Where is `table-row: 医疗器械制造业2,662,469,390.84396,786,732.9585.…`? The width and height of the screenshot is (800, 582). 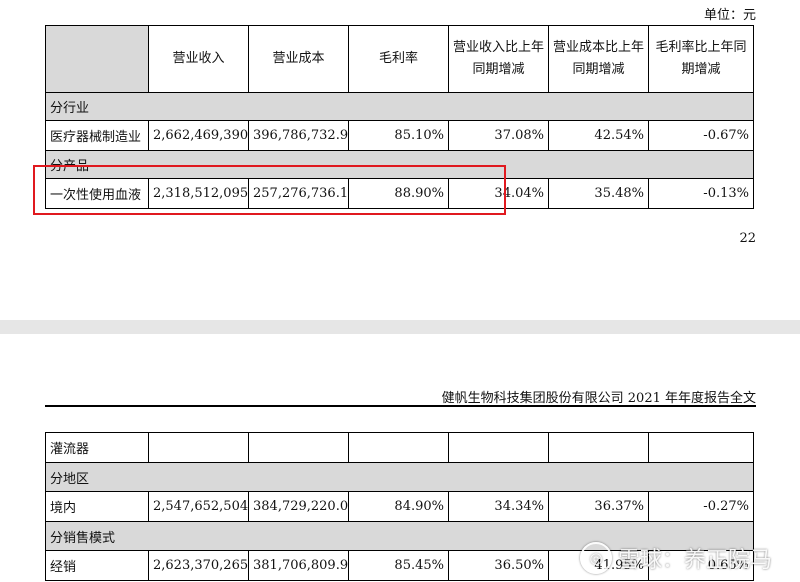 table-row: 医疗器械制造业2,662,469,390.84396,786,732.9585.… is located at coordinates (399, 135).